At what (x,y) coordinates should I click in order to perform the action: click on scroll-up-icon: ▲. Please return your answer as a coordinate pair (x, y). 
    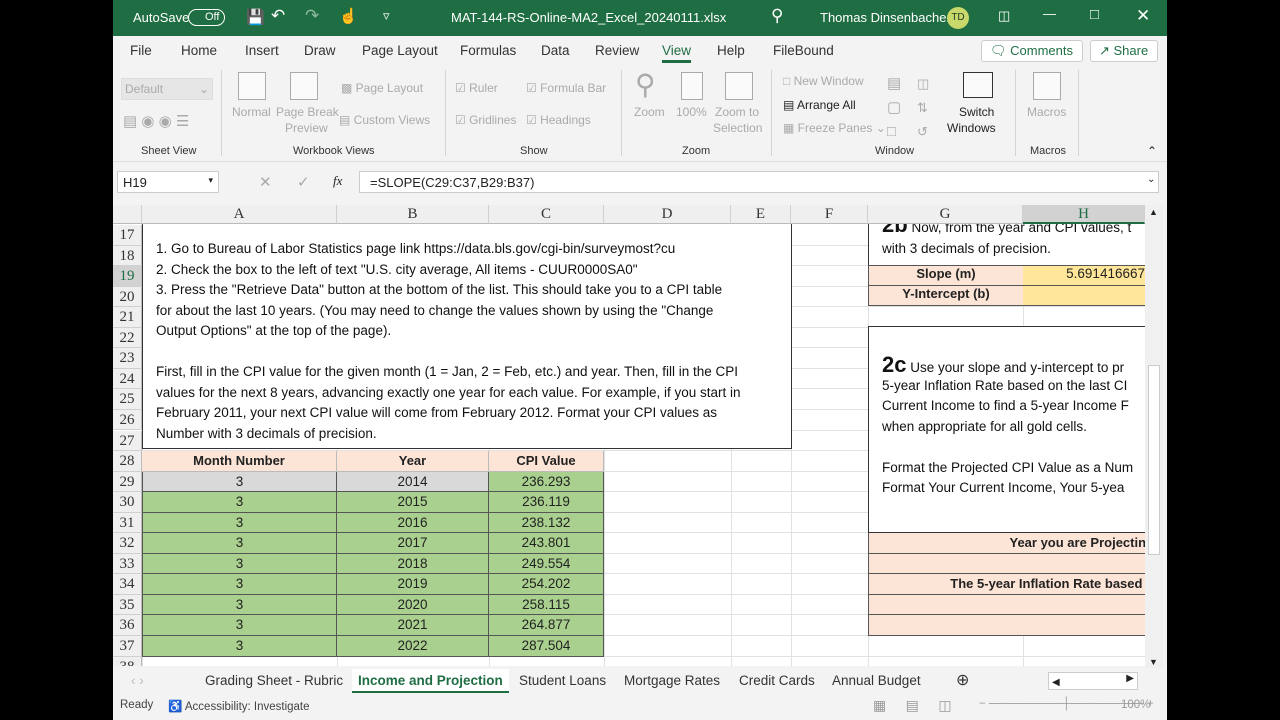
    Looking at the image, I should click on (1153, 212).